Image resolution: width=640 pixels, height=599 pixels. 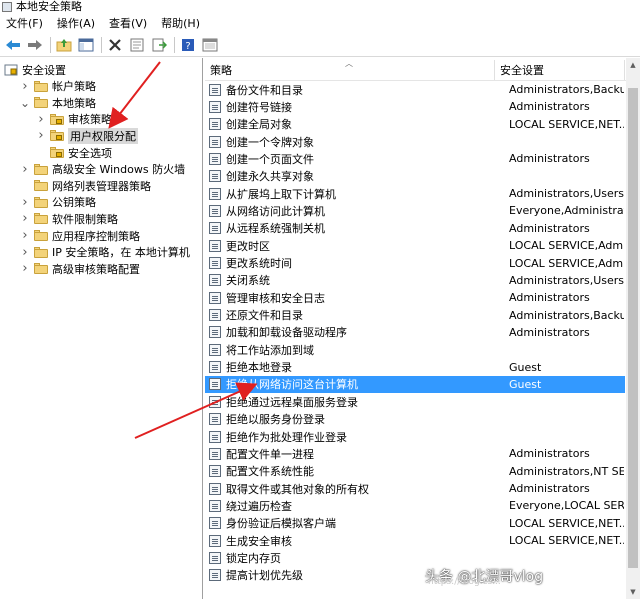 I want to click on policy-row: 配置文件单一进程 Administrators, so click(x=415, y=453).